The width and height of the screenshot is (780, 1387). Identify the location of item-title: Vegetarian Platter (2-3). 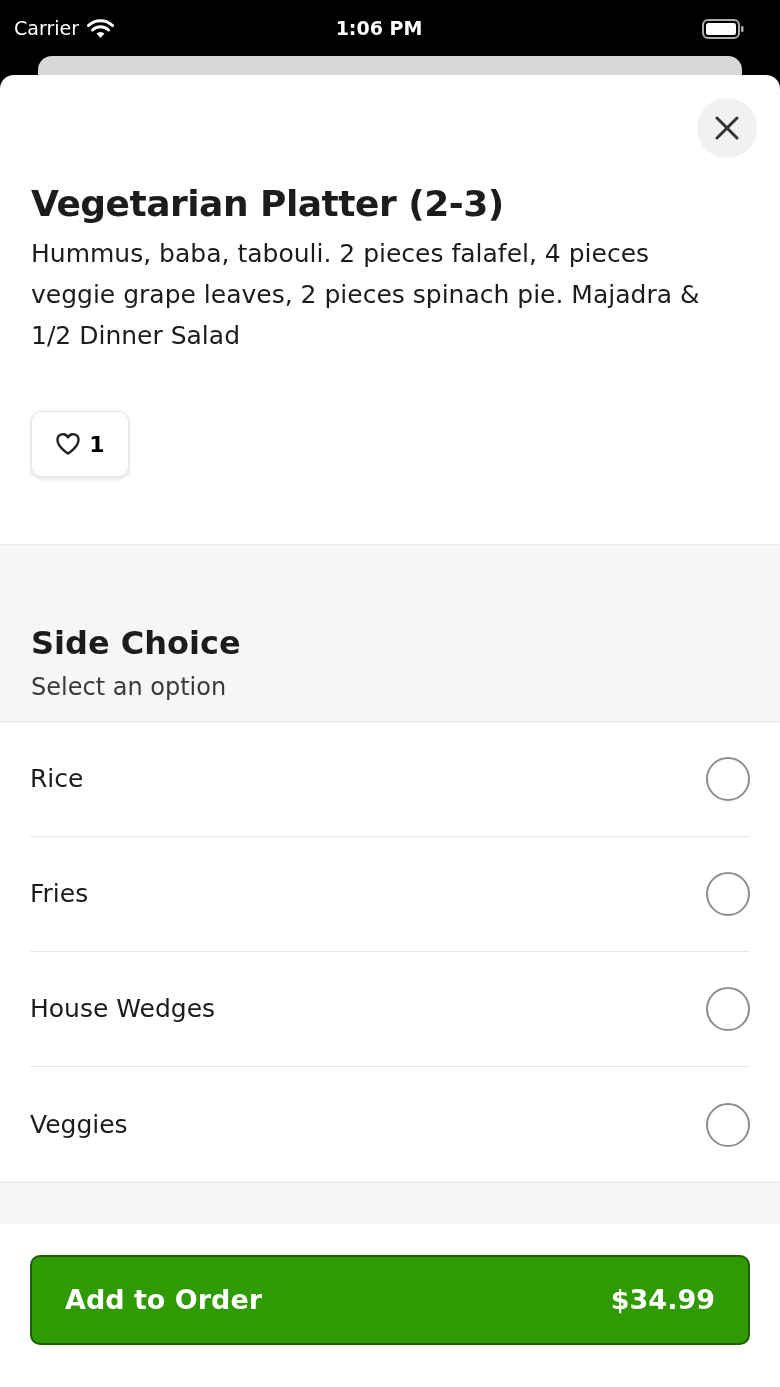
(268, 204).